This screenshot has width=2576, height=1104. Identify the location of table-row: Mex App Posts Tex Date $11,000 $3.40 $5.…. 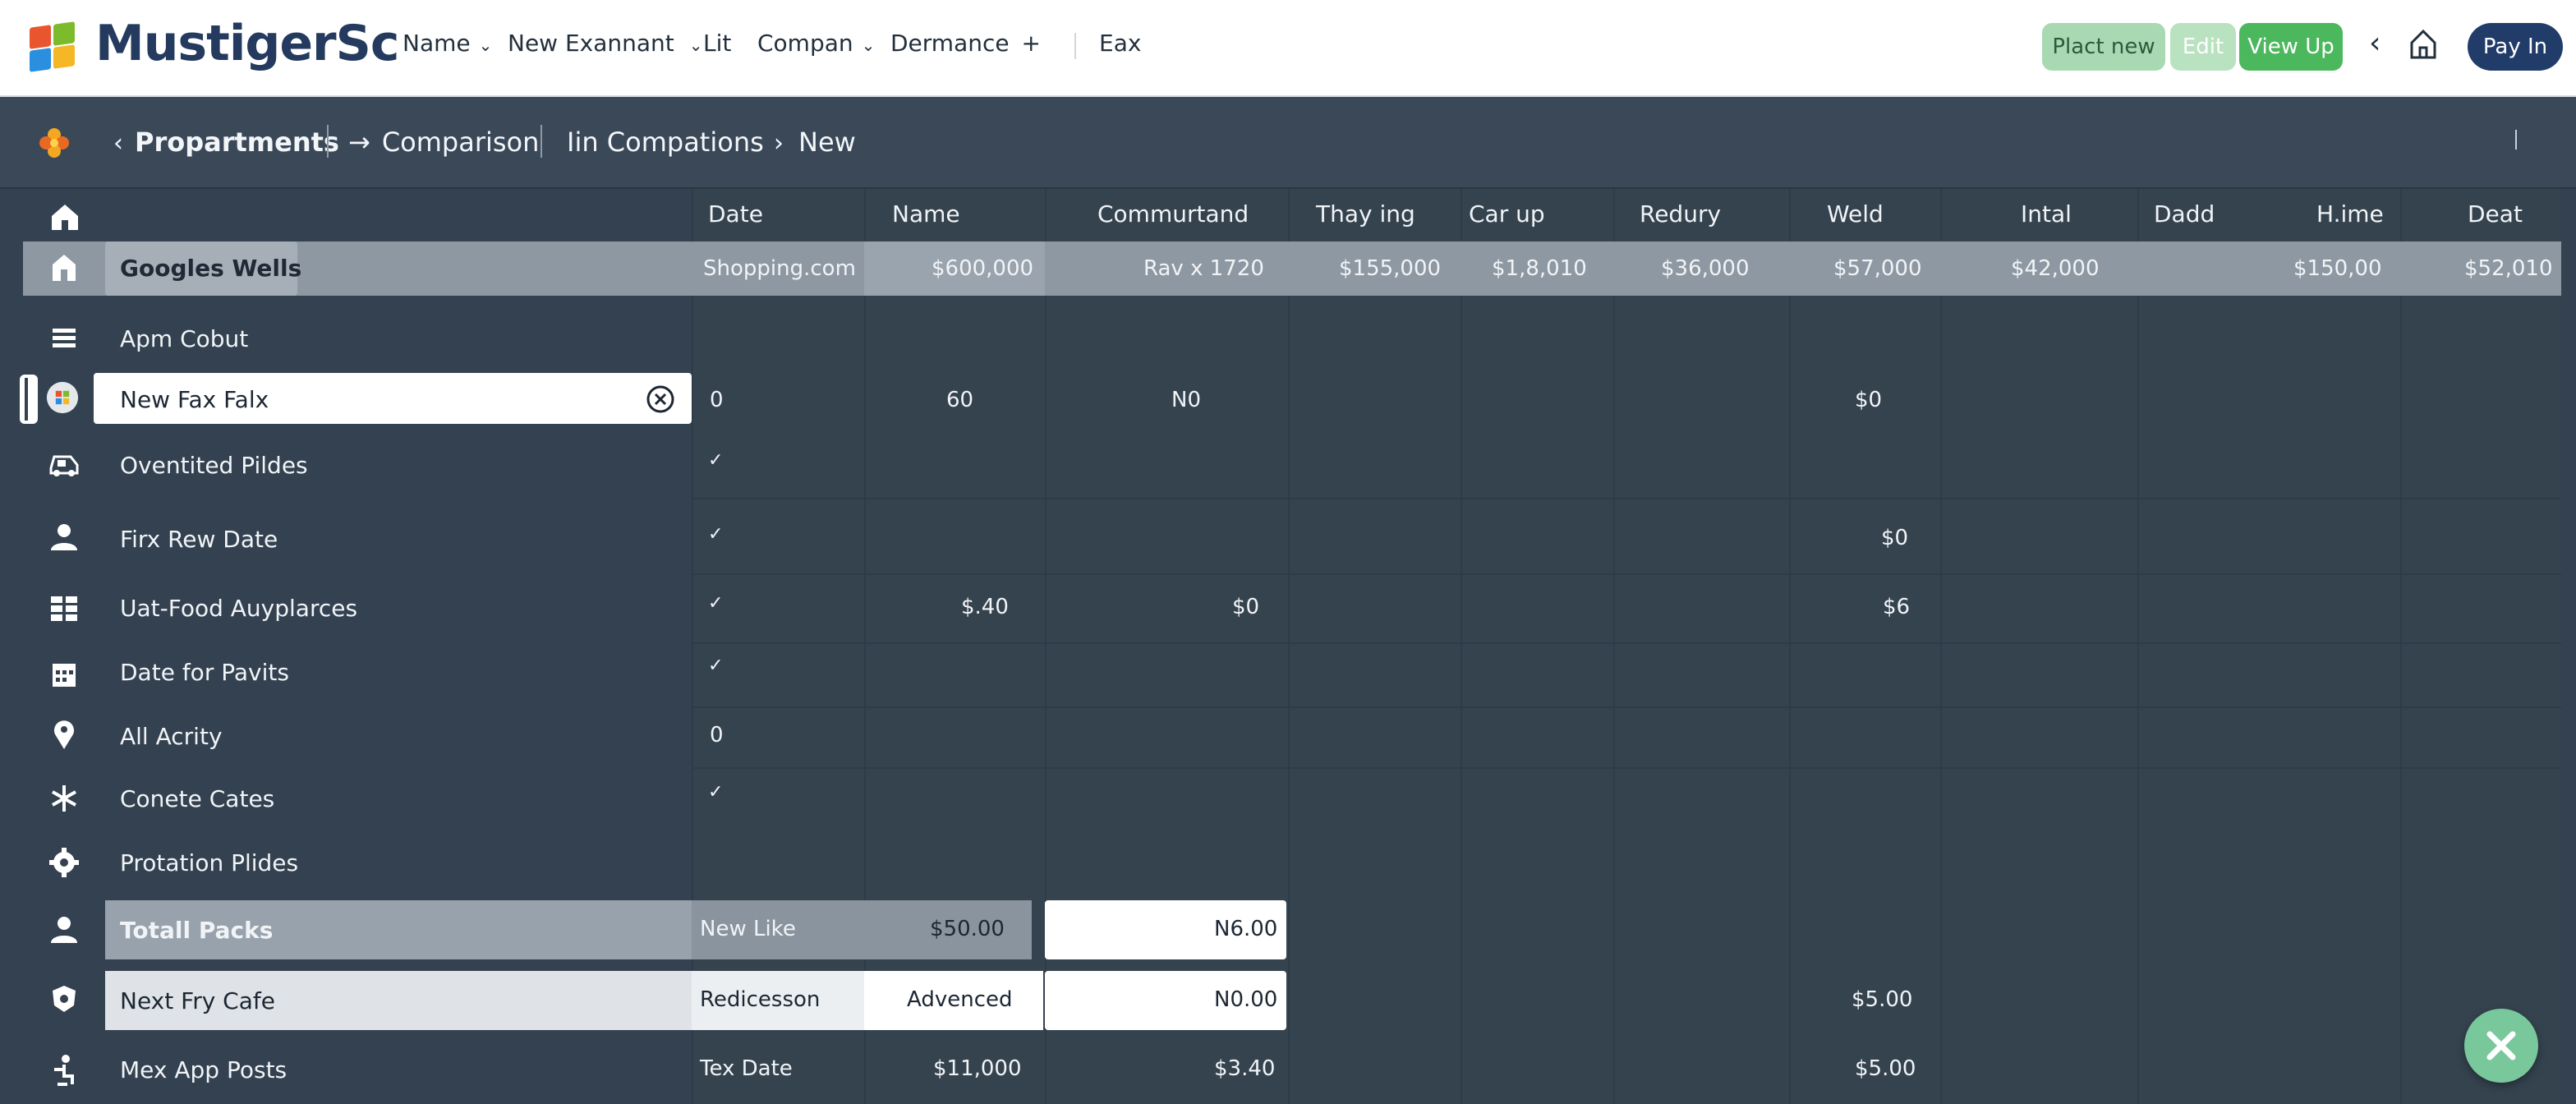
(1288, 1072).